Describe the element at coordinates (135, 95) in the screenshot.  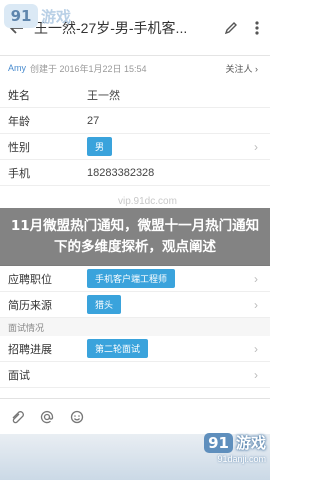
I see `field-name: 姓名 王一然` at that location.